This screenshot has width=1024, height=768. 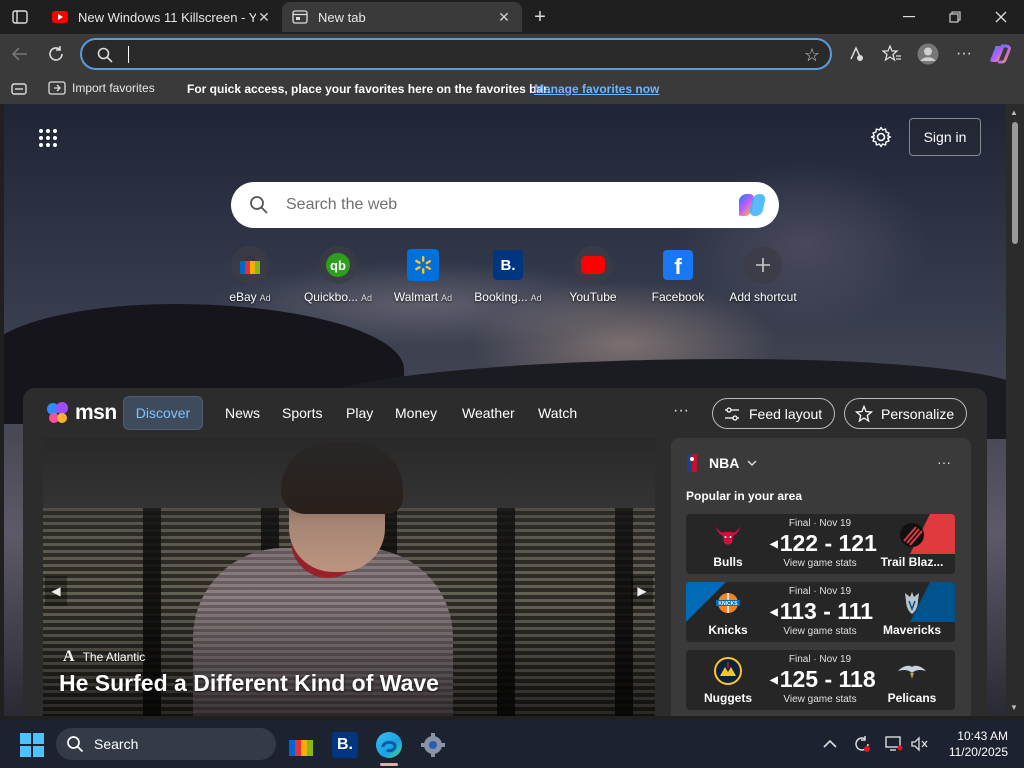 I want to click on search-placeholder: Search the web, so click(x=342, y=204).